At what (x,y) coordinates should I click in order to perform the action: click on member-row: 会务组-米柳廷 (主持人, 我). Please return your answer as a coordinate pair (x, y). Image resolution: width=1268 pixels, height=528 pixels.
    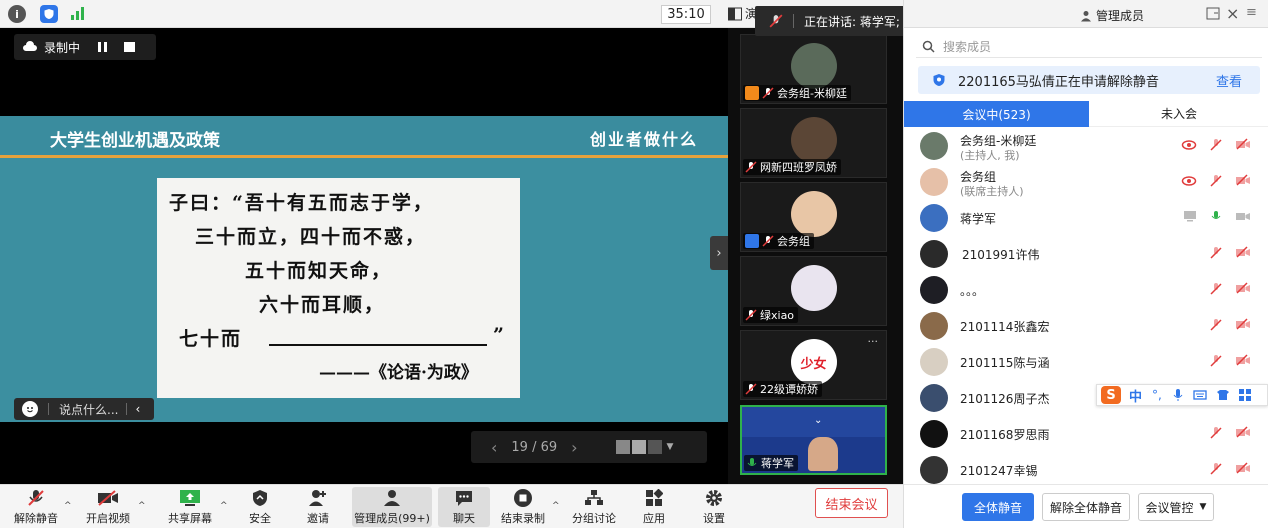
    Looking at the image, I should click on (1086, 146).